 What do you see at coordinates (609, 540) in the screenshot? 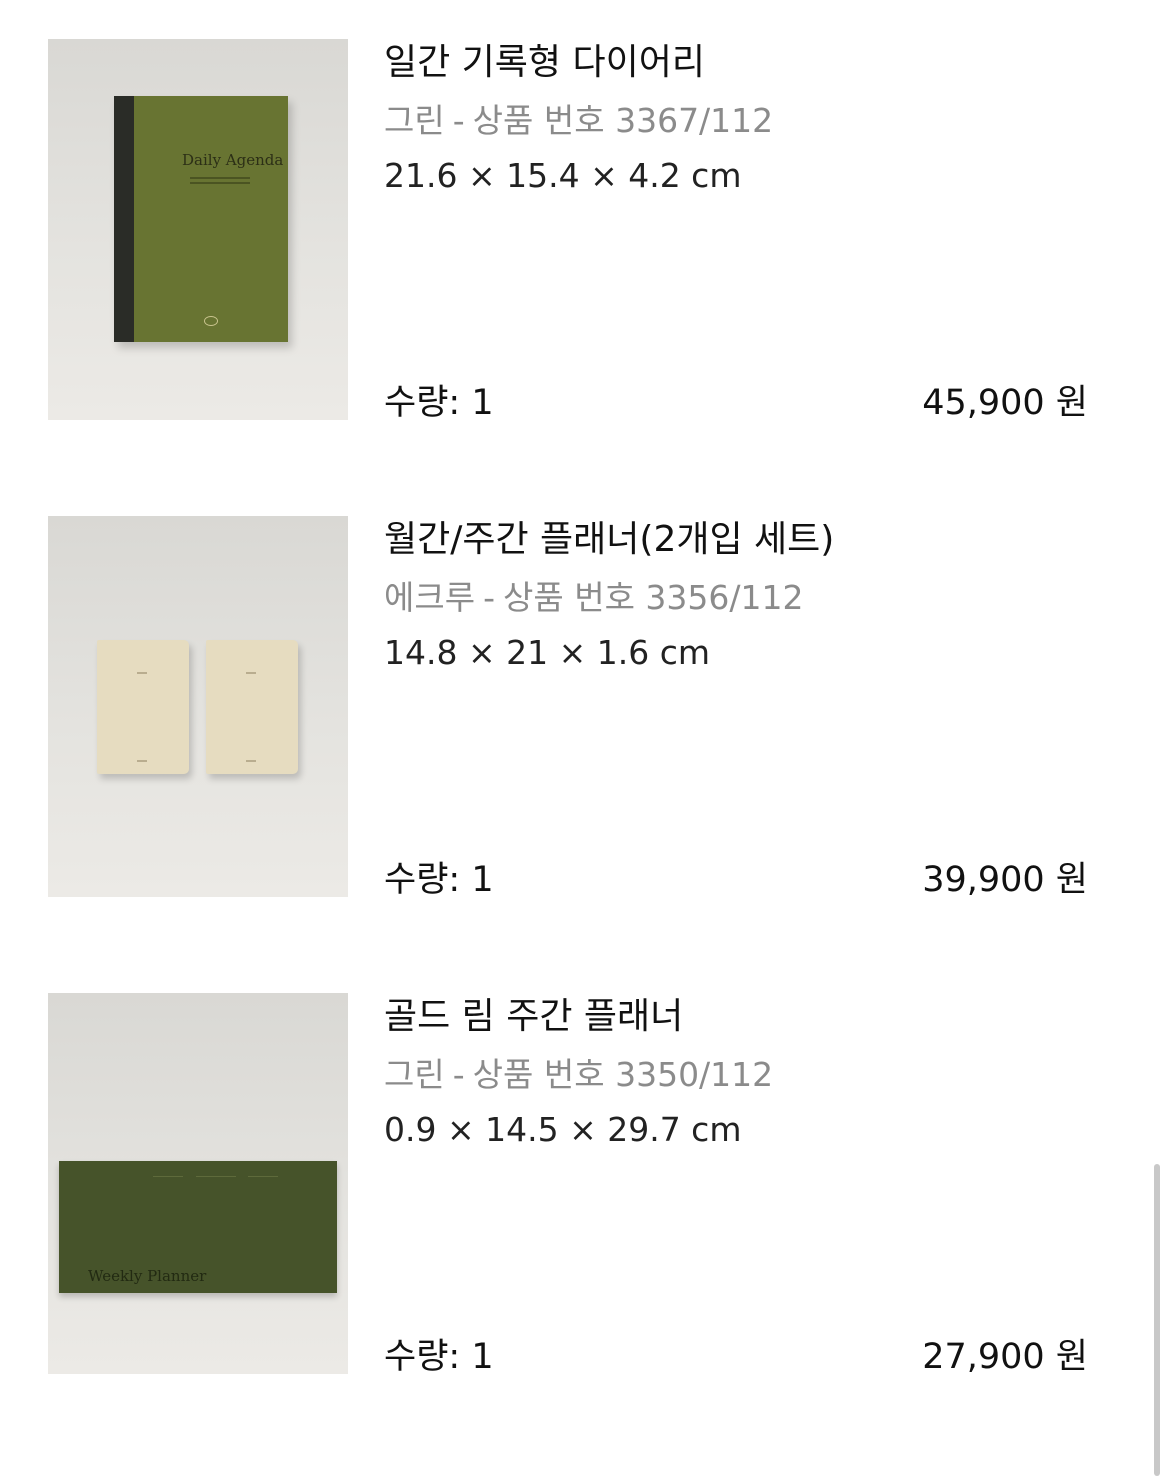
I see `product-name: 월간/주간 플래너(2개입 세트)` at bounding box center [609, 540].